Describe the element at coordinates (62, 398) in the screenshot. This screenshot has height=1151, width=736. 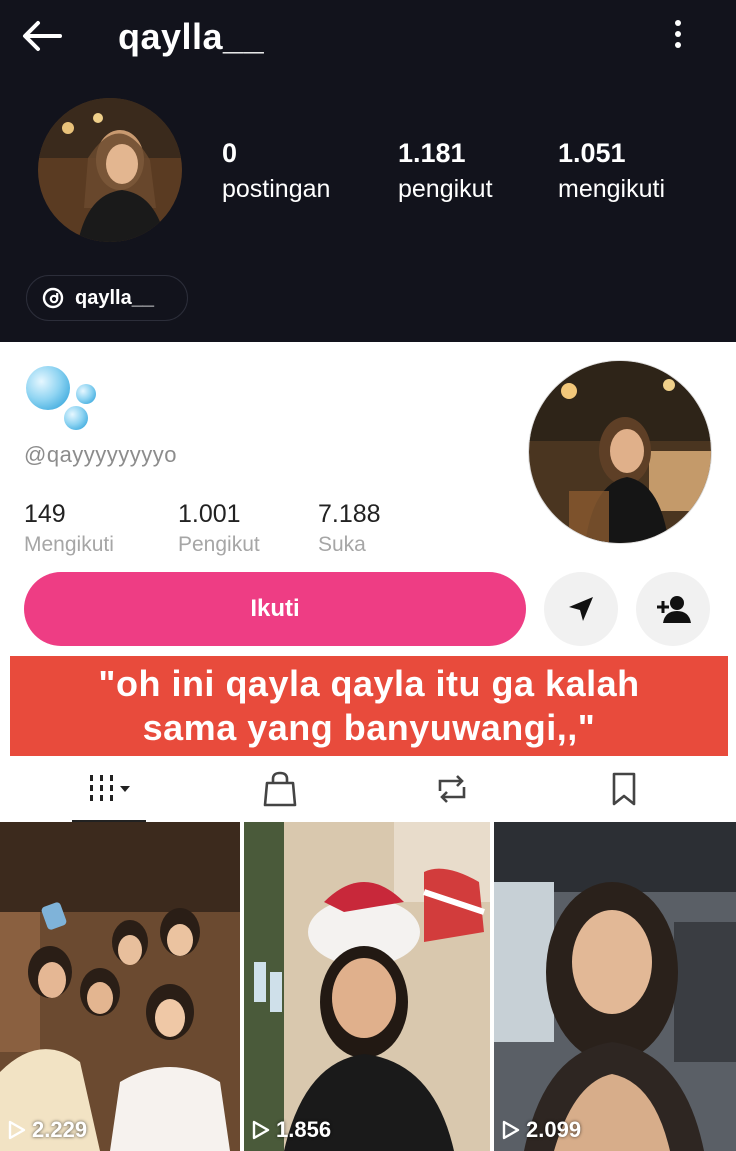
I see `bubbles-icon` at that location.